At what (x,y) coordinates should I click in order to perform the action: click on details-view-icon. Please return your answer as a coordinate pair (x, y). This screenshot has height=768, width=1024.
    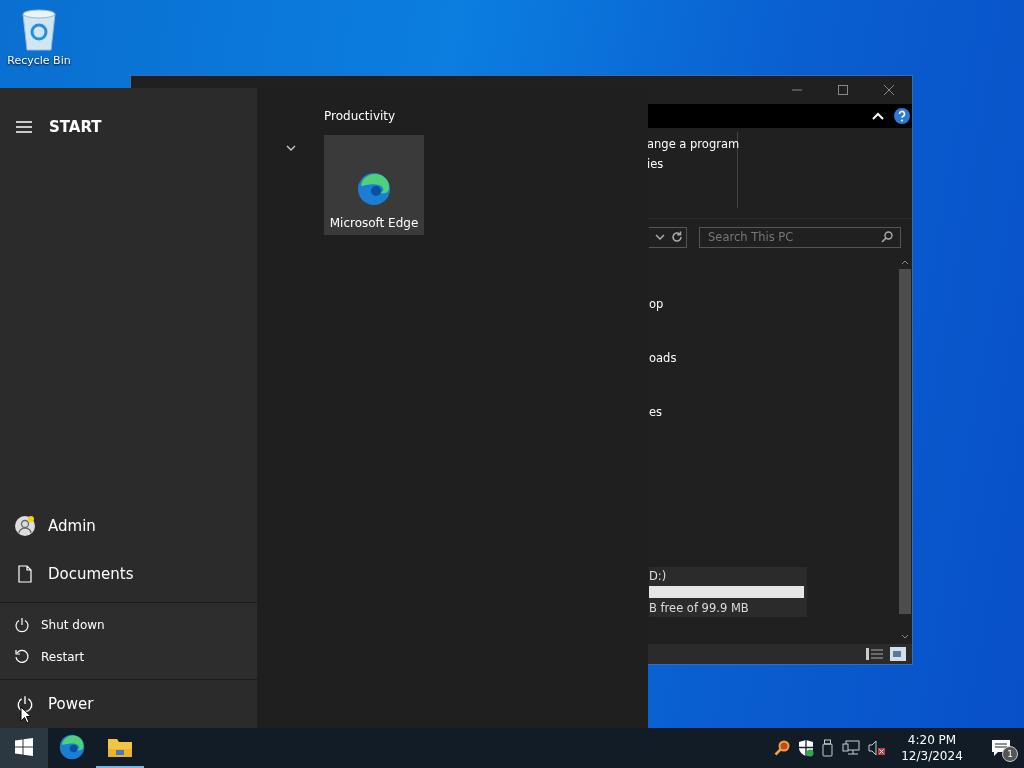
    Looking at the image, I should click on (875, 654).